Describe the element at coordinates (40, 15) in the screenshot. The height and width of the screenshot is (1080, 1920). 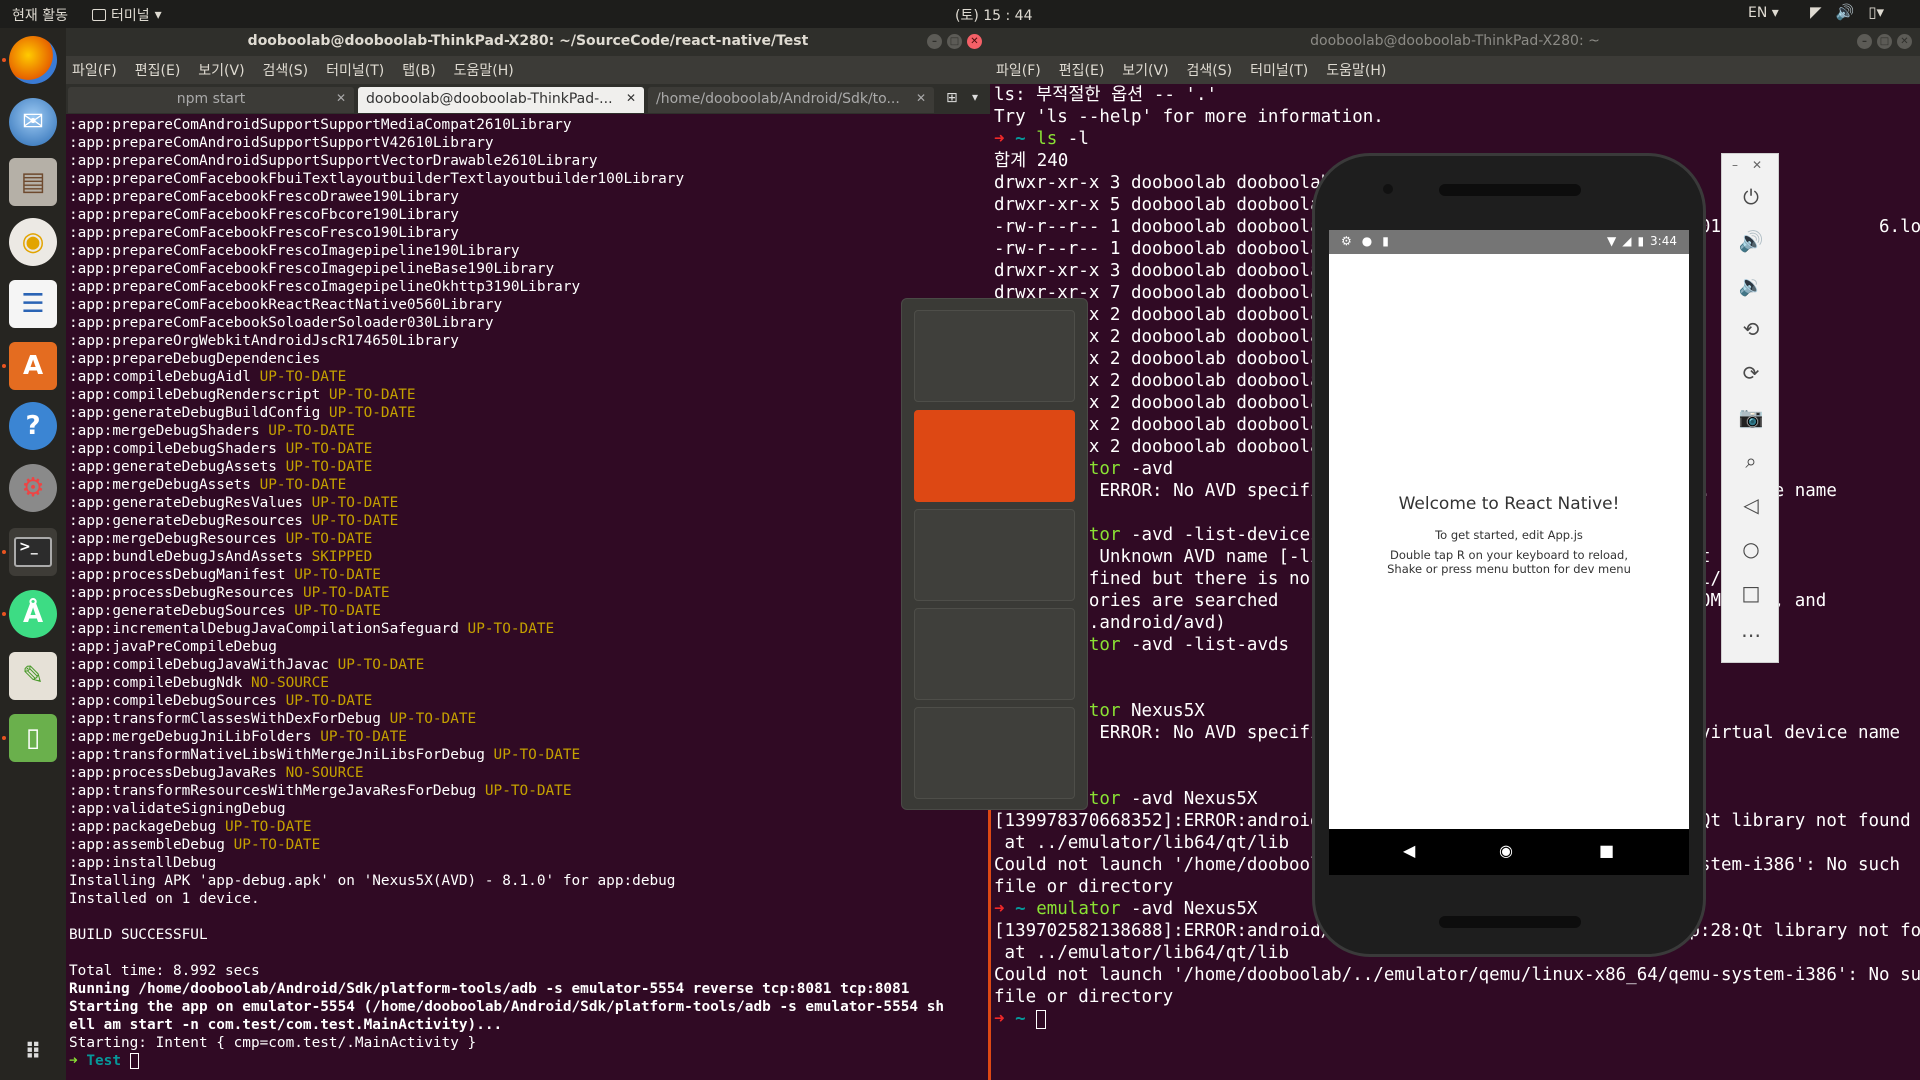
I see `activities-button: 현재 활동` at that location.